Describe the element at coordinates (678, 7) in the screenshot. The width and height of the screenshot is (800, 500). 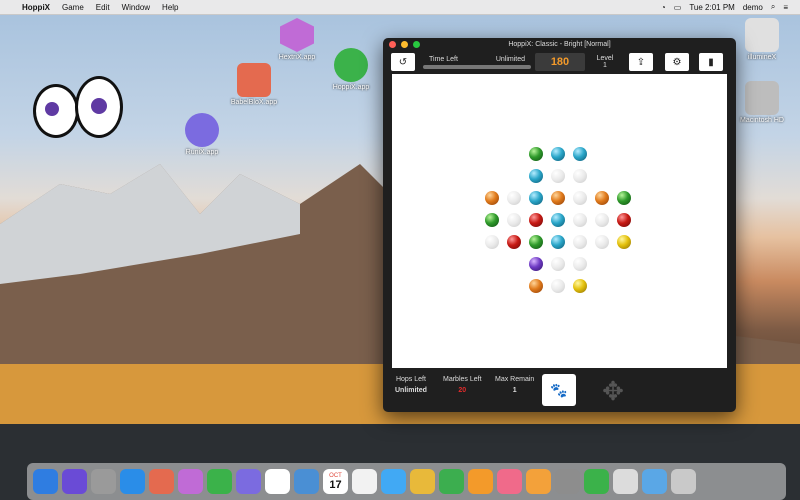
I see `battery-icon: ▭` at that location.